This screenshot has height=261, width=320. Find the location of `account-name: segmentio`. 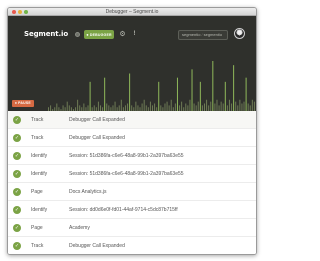

account-name: segmentio is located at coordinates (191, 34).